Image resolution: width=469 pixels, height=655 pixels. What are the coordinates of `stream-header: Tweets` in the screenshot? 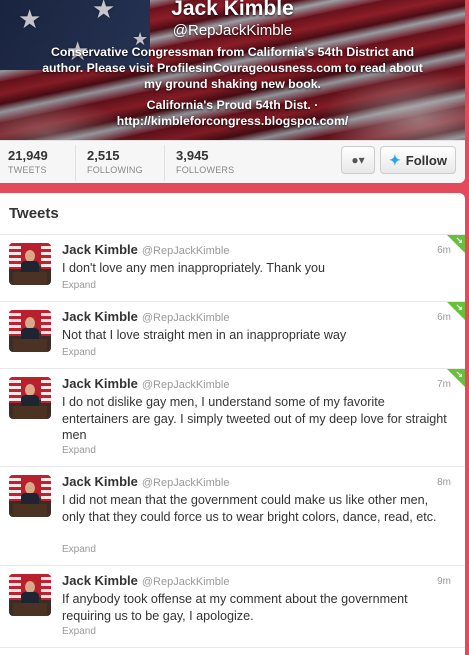 It's located at (232, 214).